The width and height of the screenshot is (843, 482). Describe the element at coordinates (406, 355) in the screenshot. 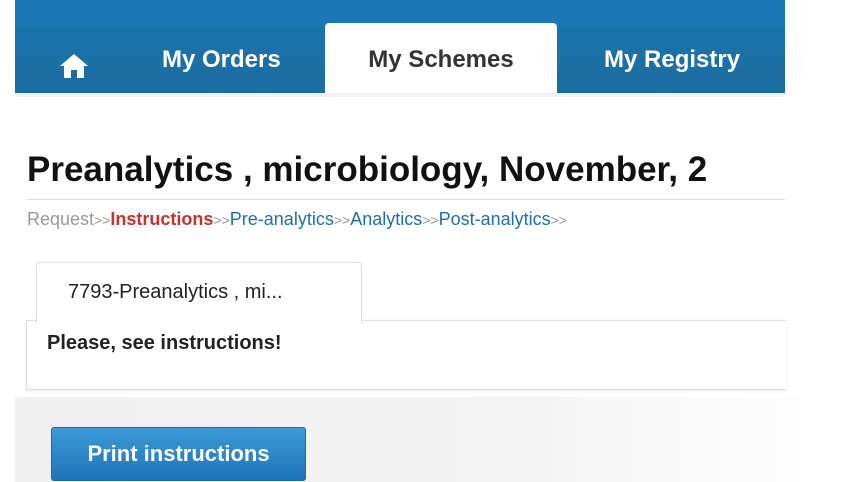

I see `instructions-panel` at that location.